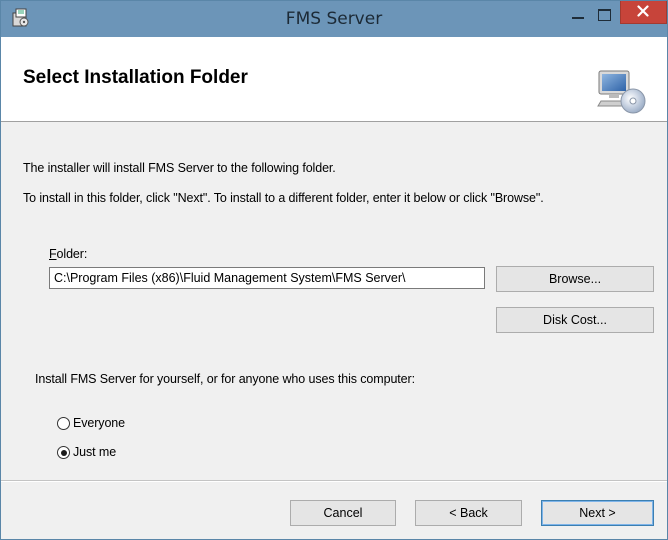 The height and width of the screenshot is (540, 668). Describe the element at coordinates (621, 93) in the screenshot. I see `computer-disc-icon` at that location.